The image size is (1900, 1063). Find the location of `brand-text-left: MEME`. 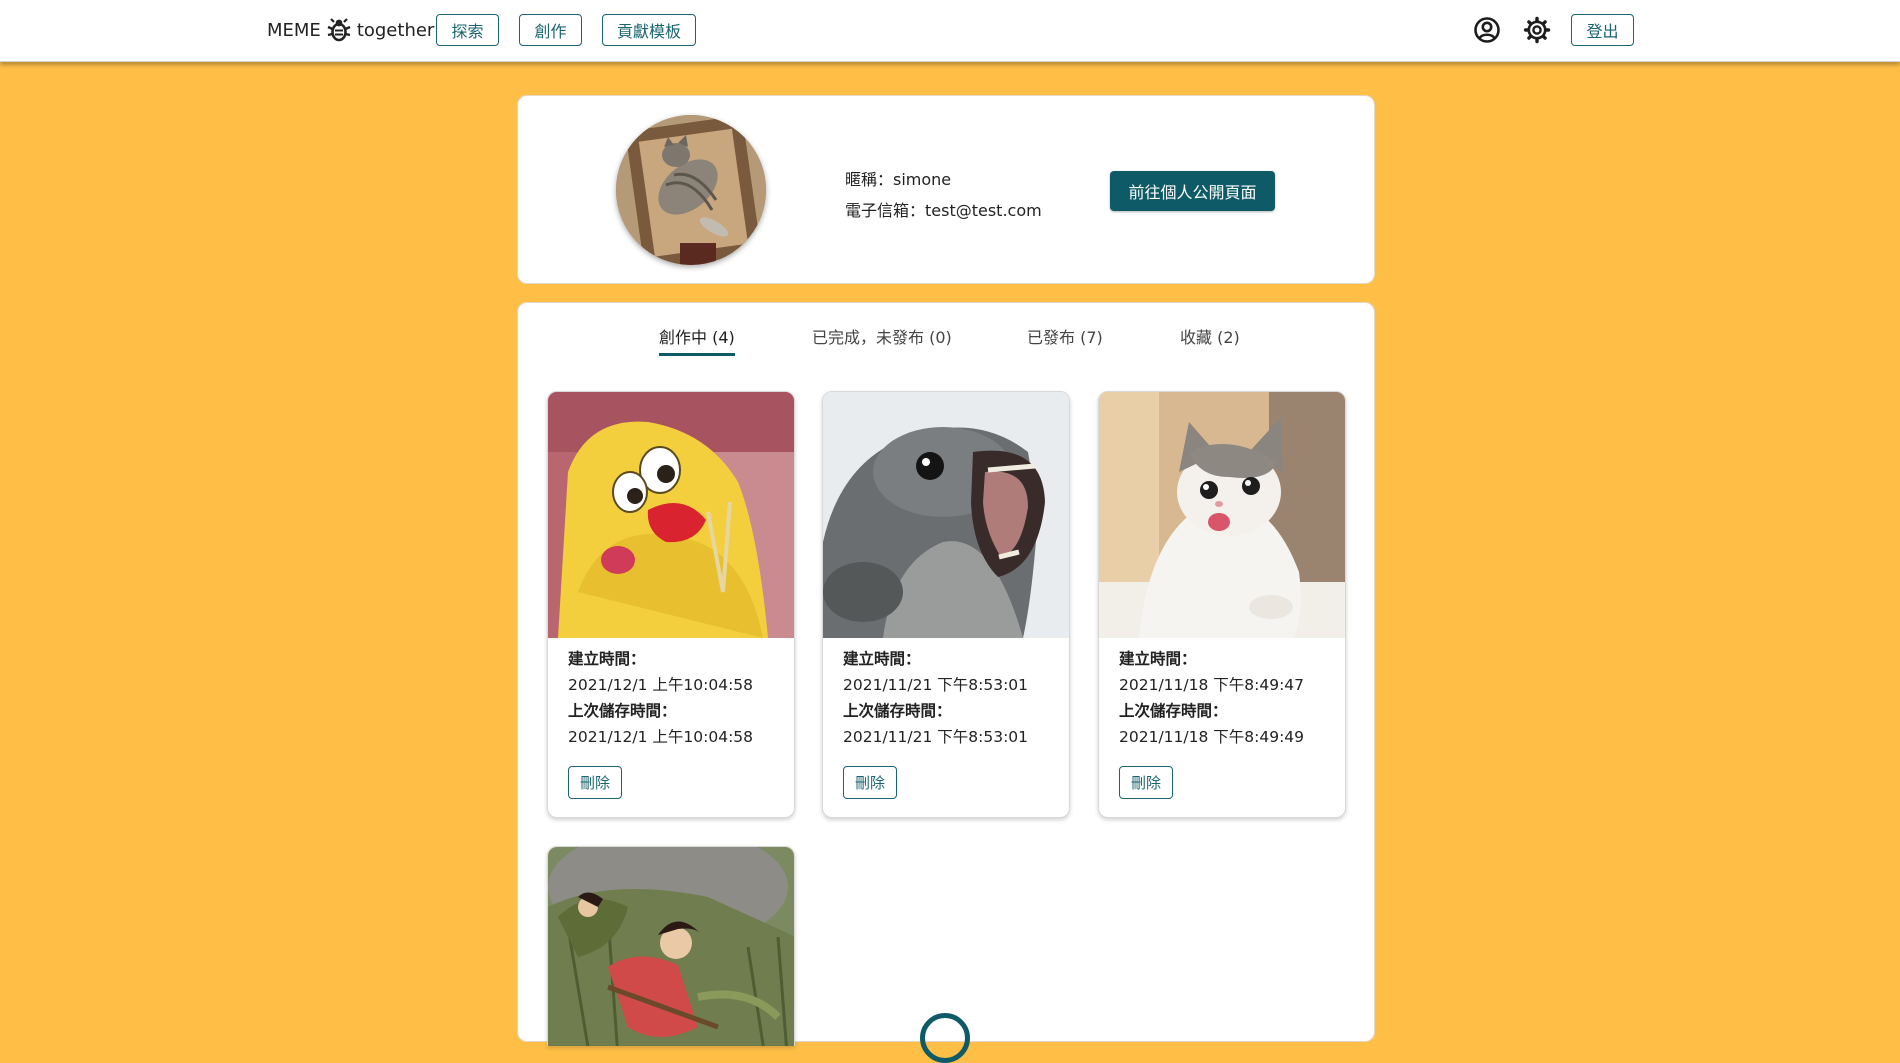

brand-text-left: MEME is located at coordinates (294, 30).